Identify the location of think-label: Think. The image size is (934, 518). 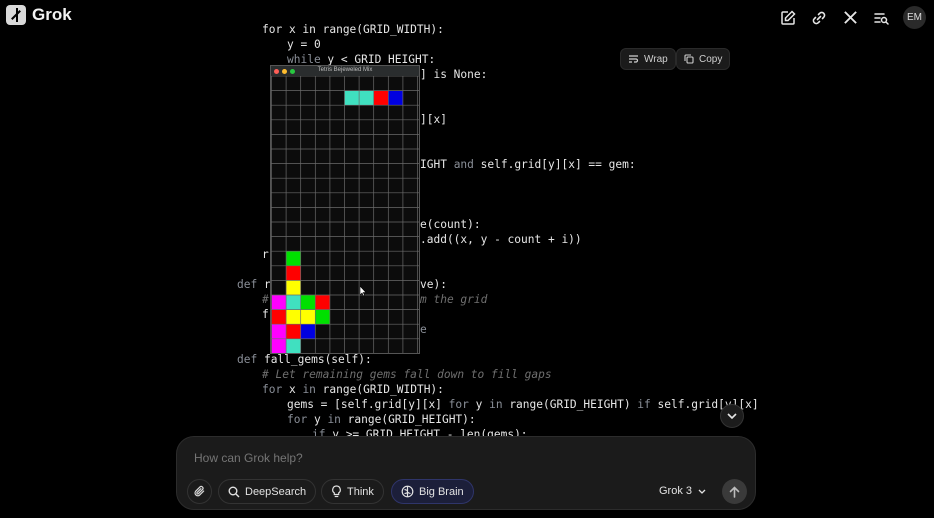
(360, 491).